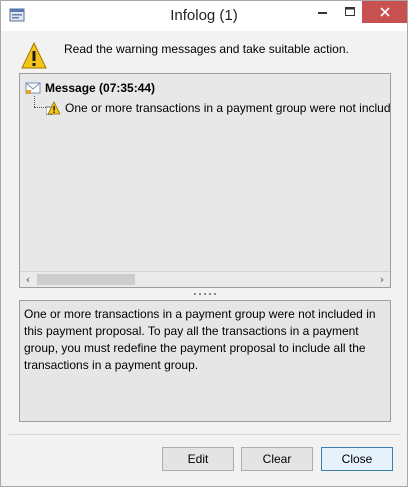  What do you see at coordinates (277, 459) in the screenshot?
I see `clear-button: Clear` at bounding box center [277, 459].